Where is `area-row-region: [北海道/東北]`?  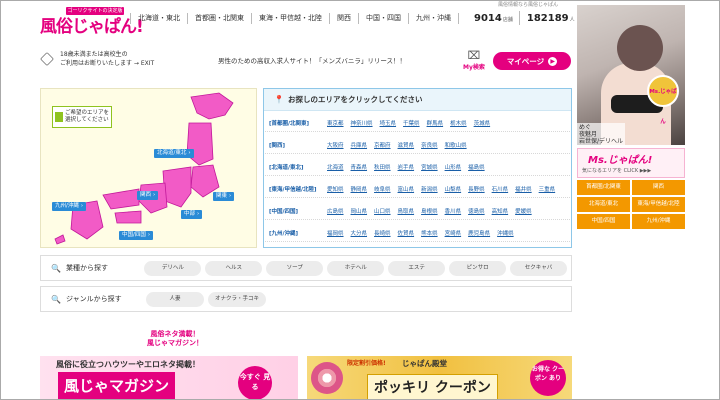 area-row-region: [北海道/東北] is located at coordinates (296, 167).